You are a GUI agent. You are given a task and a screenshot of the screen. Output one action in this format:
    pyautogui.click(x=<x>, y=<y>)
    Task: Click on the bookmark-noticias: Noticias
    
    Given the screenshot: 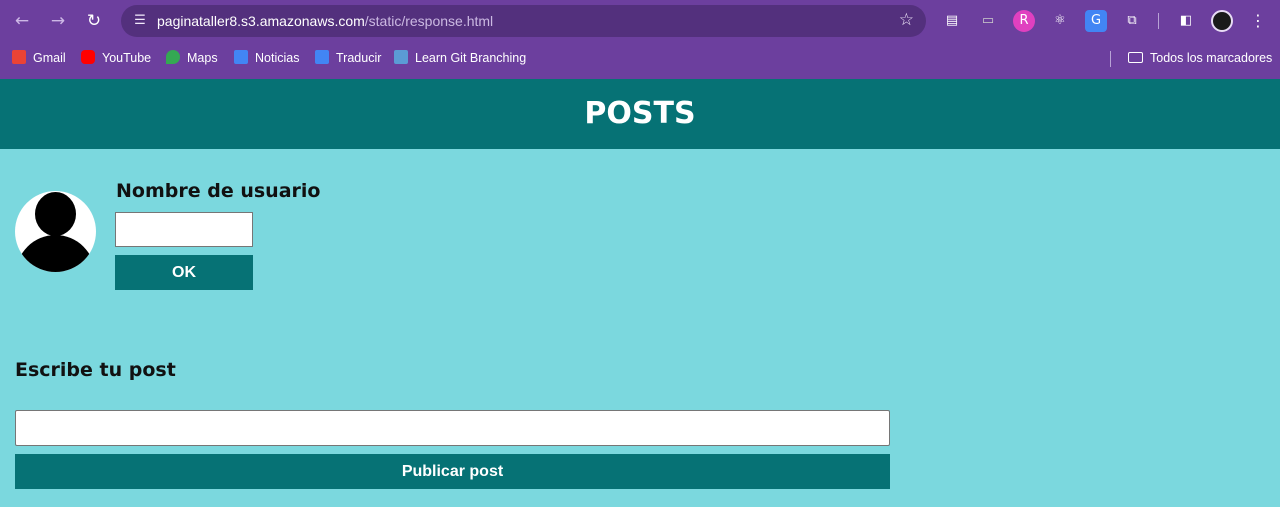 What is the action you would take?
    pyautogui.click(x=266, y=58)
    